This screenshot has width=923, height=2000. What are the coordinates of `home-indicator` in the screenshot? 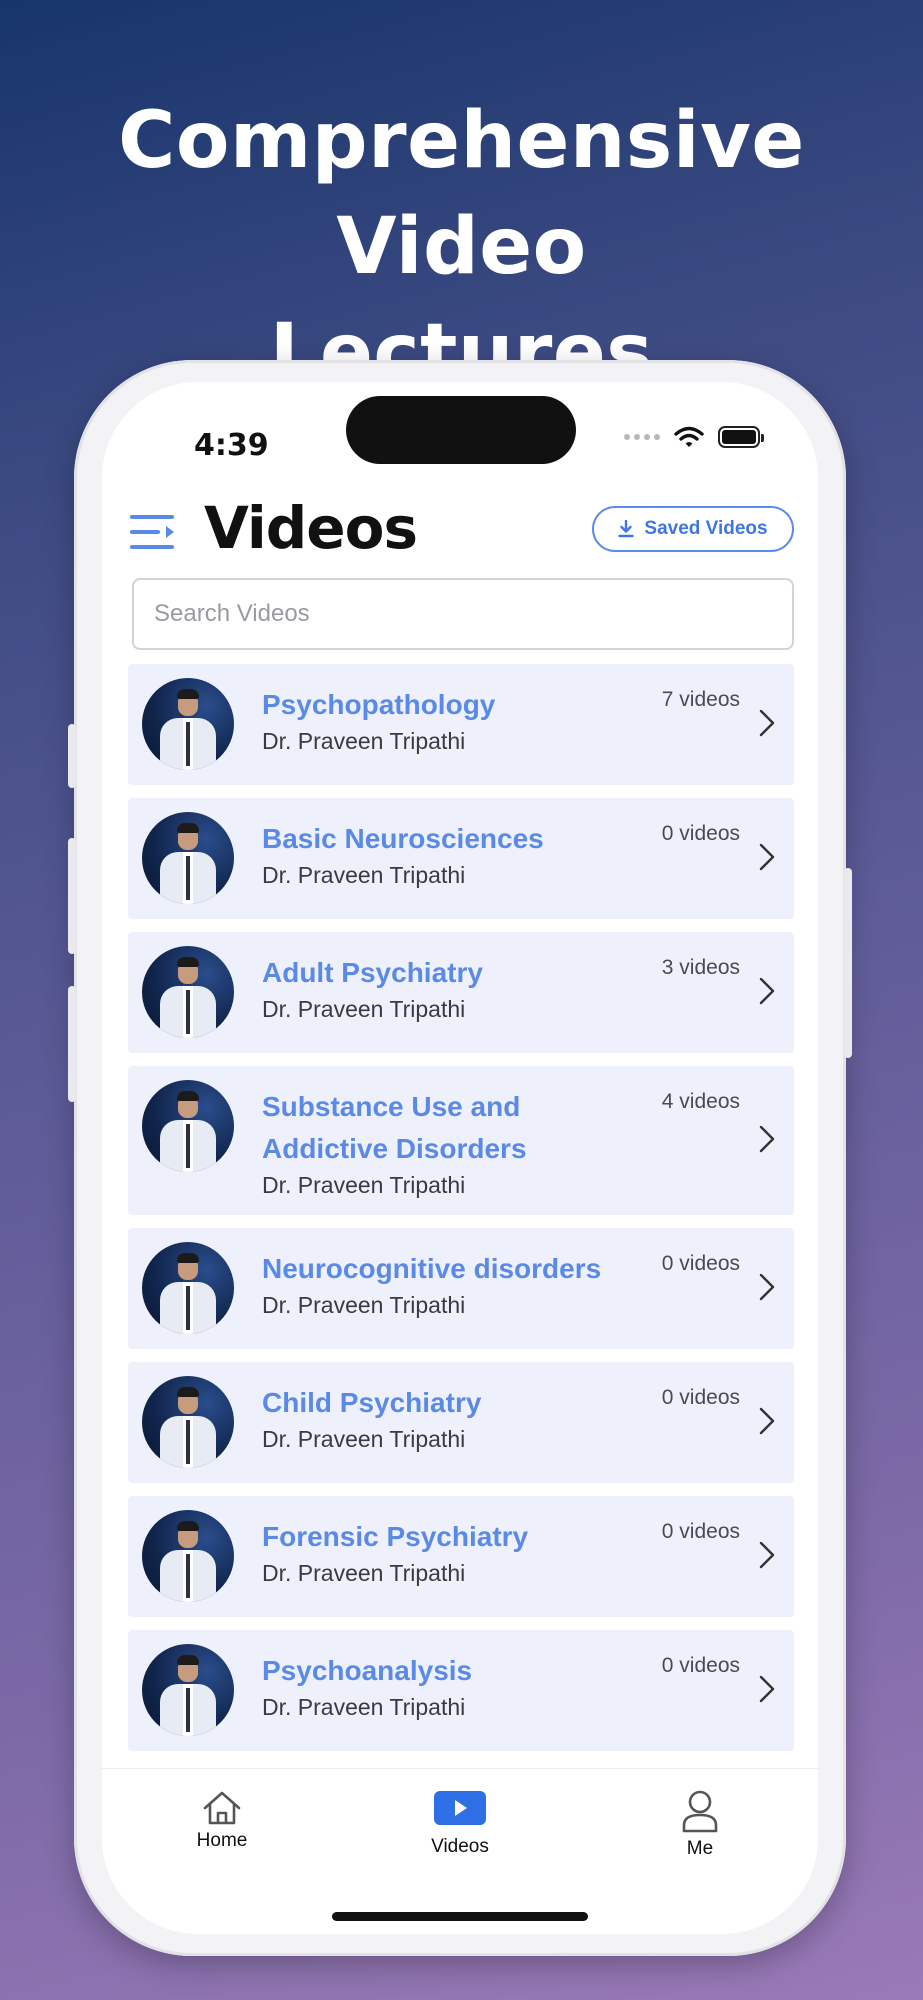 It's located at (460, 1916).